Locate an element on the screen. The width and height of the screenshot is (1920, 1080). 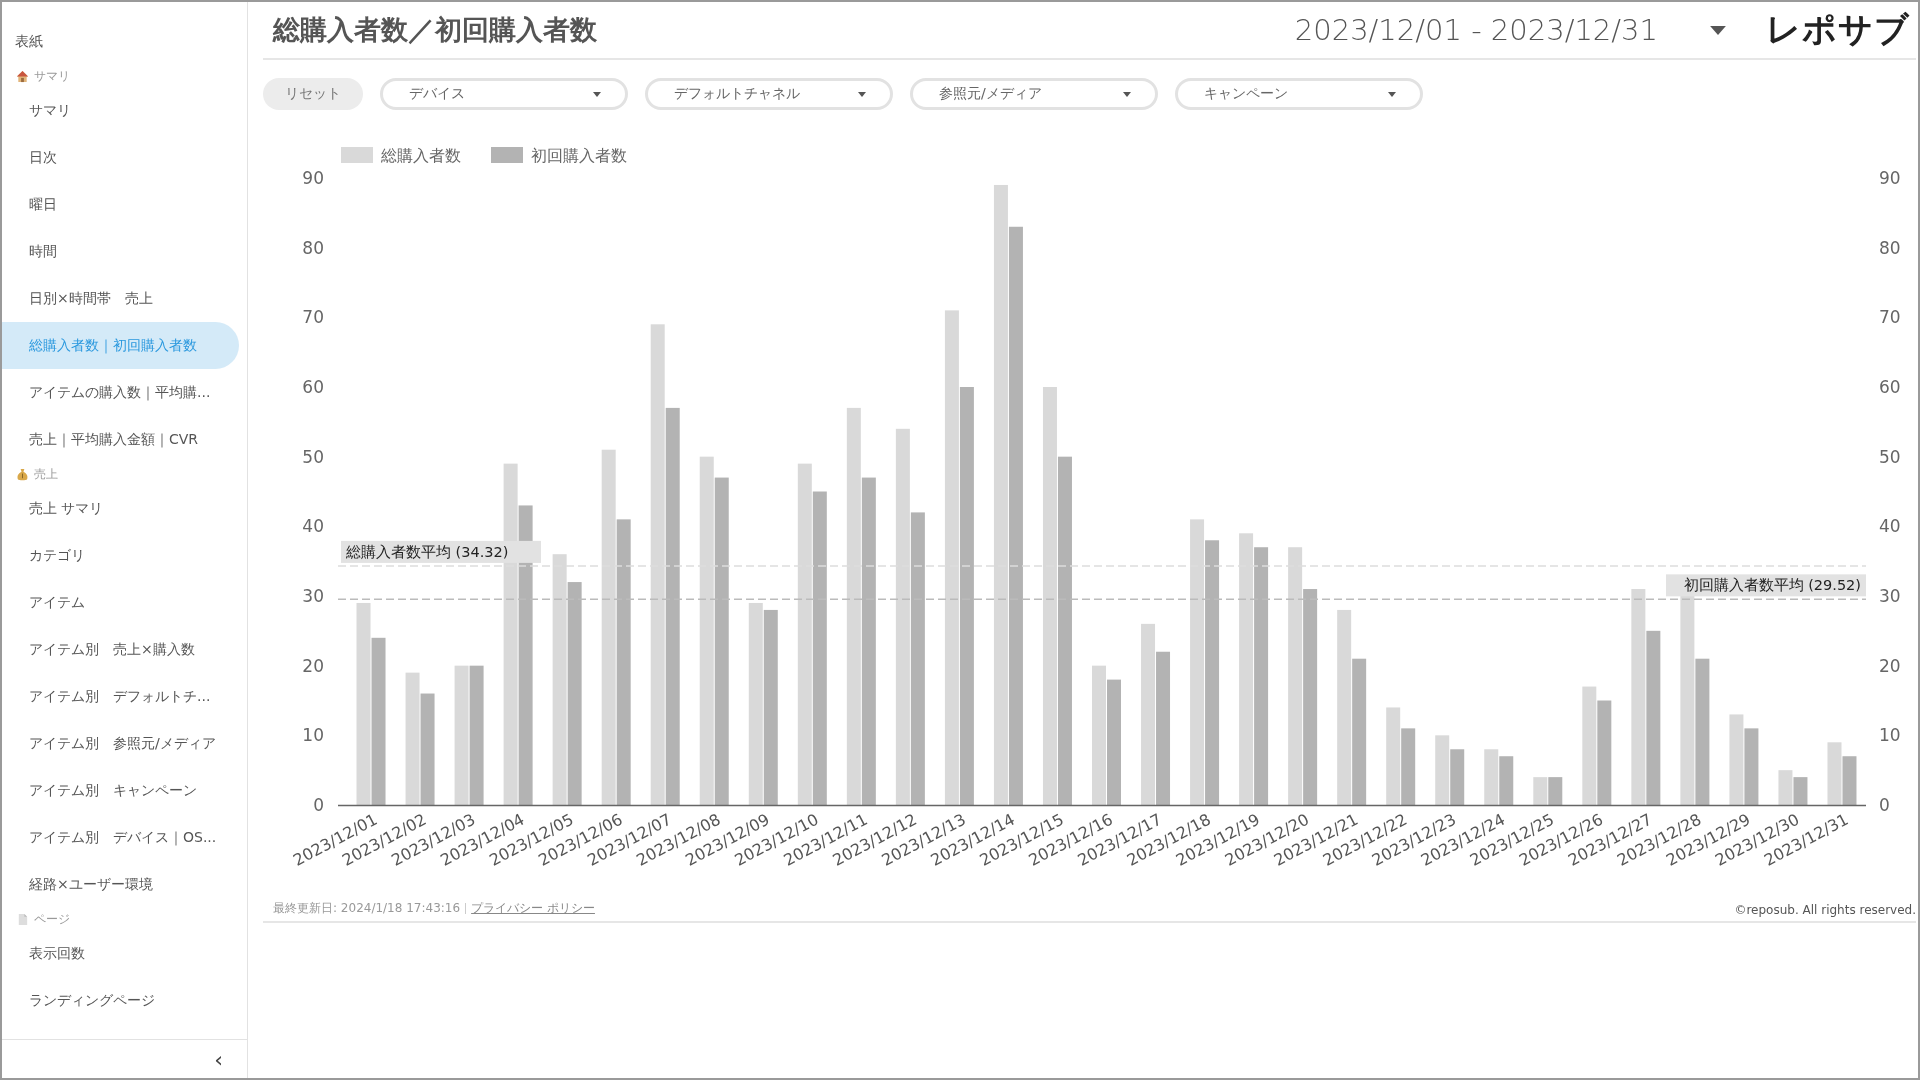
filter-dropdown: デフォルトチャネル is located at coordinates (769, 94).